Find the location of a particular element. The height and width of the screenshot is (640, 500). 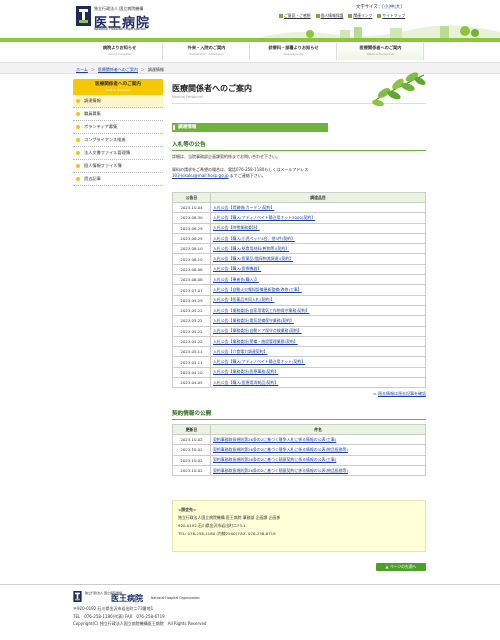

bid-archive-link: ⇒ 過去情報は過去記事を確認 is located at coordinates (299, 394).